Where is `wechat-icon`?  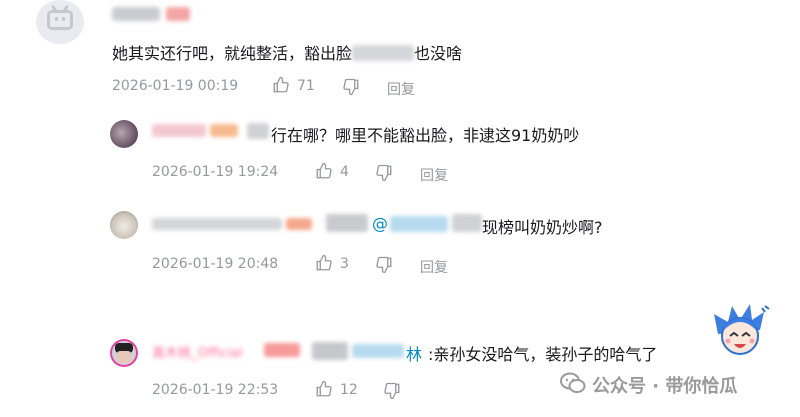
wechat-icon is located at coordinates (573, 385).